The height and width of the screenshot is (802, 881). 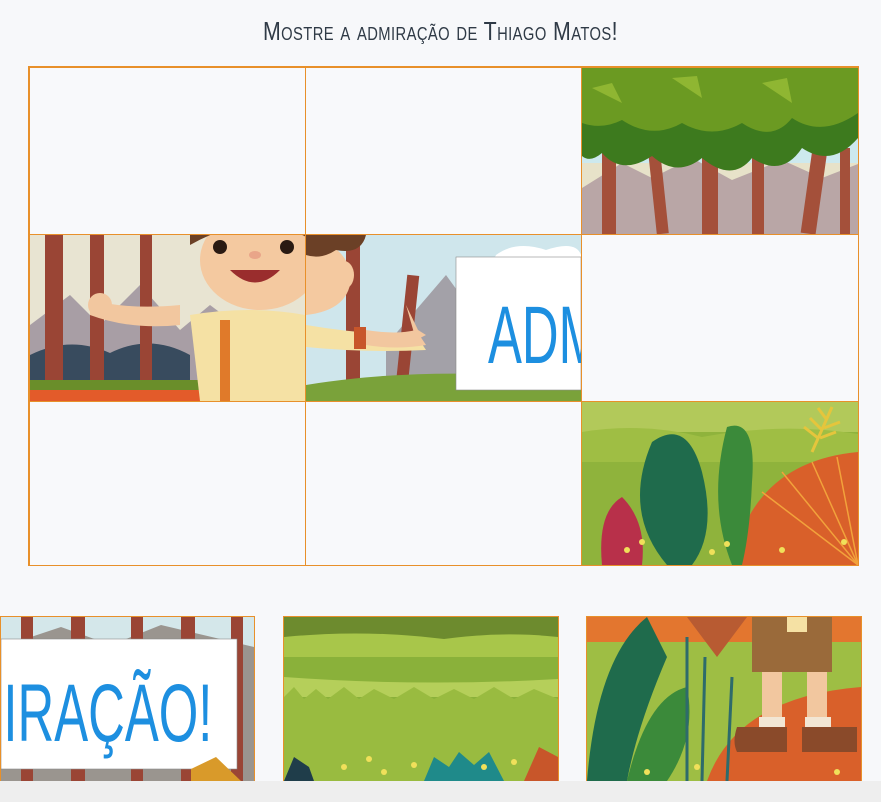 I want to click on boy-right-banner-image: ADM, so click(x=443, y=318).